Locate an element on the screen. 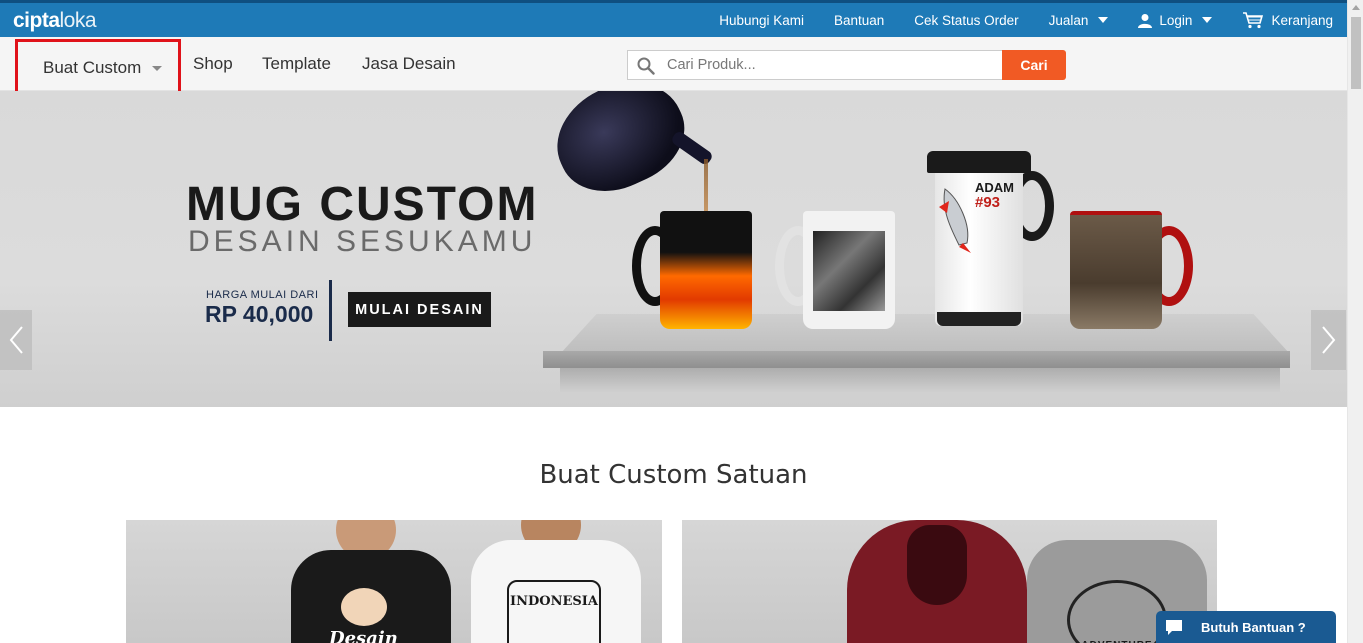 This screenshot has height=643, width=1363. search-box is located at coordinates (815, 65).